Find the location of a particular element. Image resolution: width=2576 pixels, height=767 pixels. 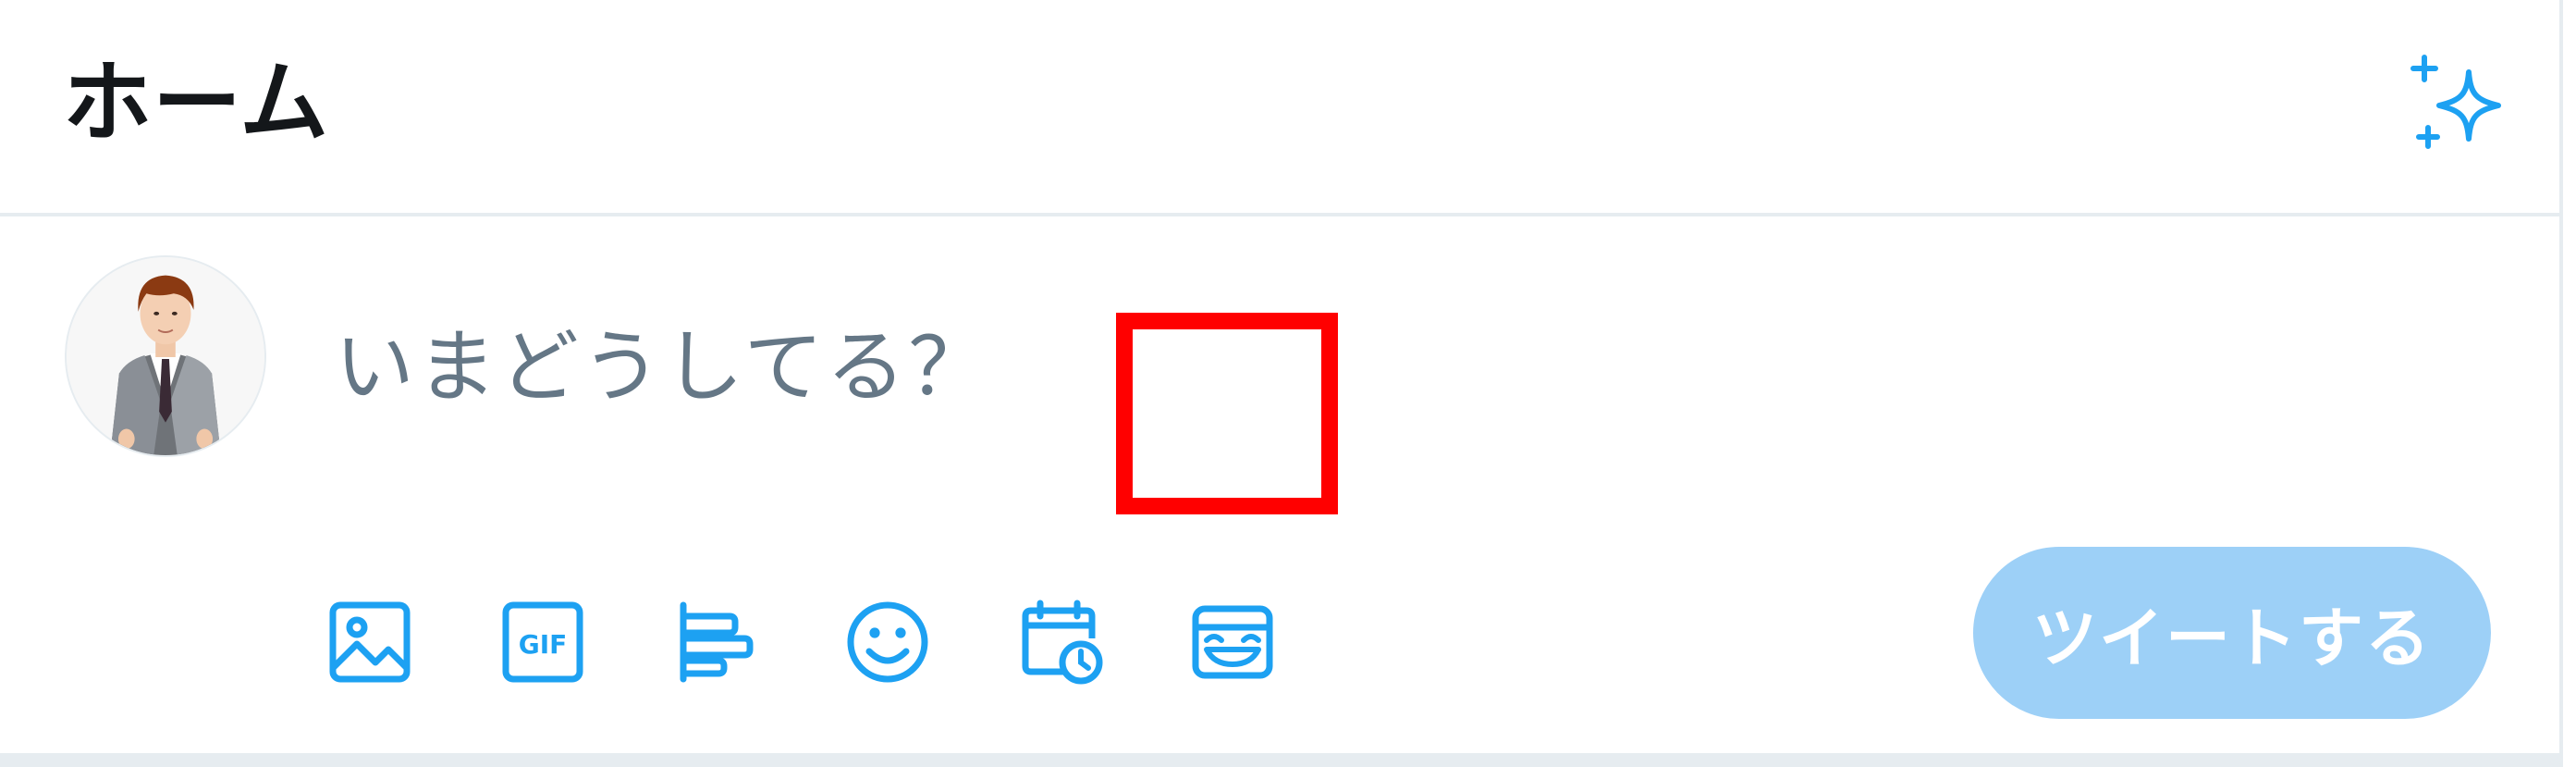

gif-label: GIF is located at coordinates (544, 644).